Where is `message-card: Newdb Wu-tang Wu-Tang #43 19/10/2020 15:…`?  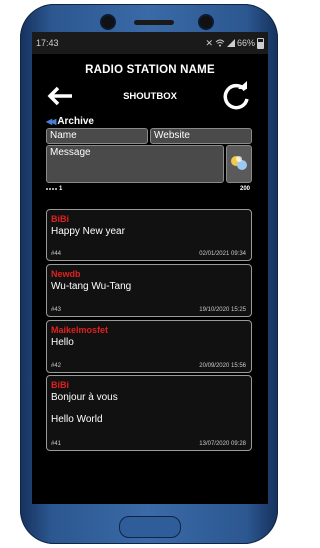 message-card: Newdb Wu-tang Wu-Tang #43 19/10/2020 15:… is located at coordinates (149, 290).